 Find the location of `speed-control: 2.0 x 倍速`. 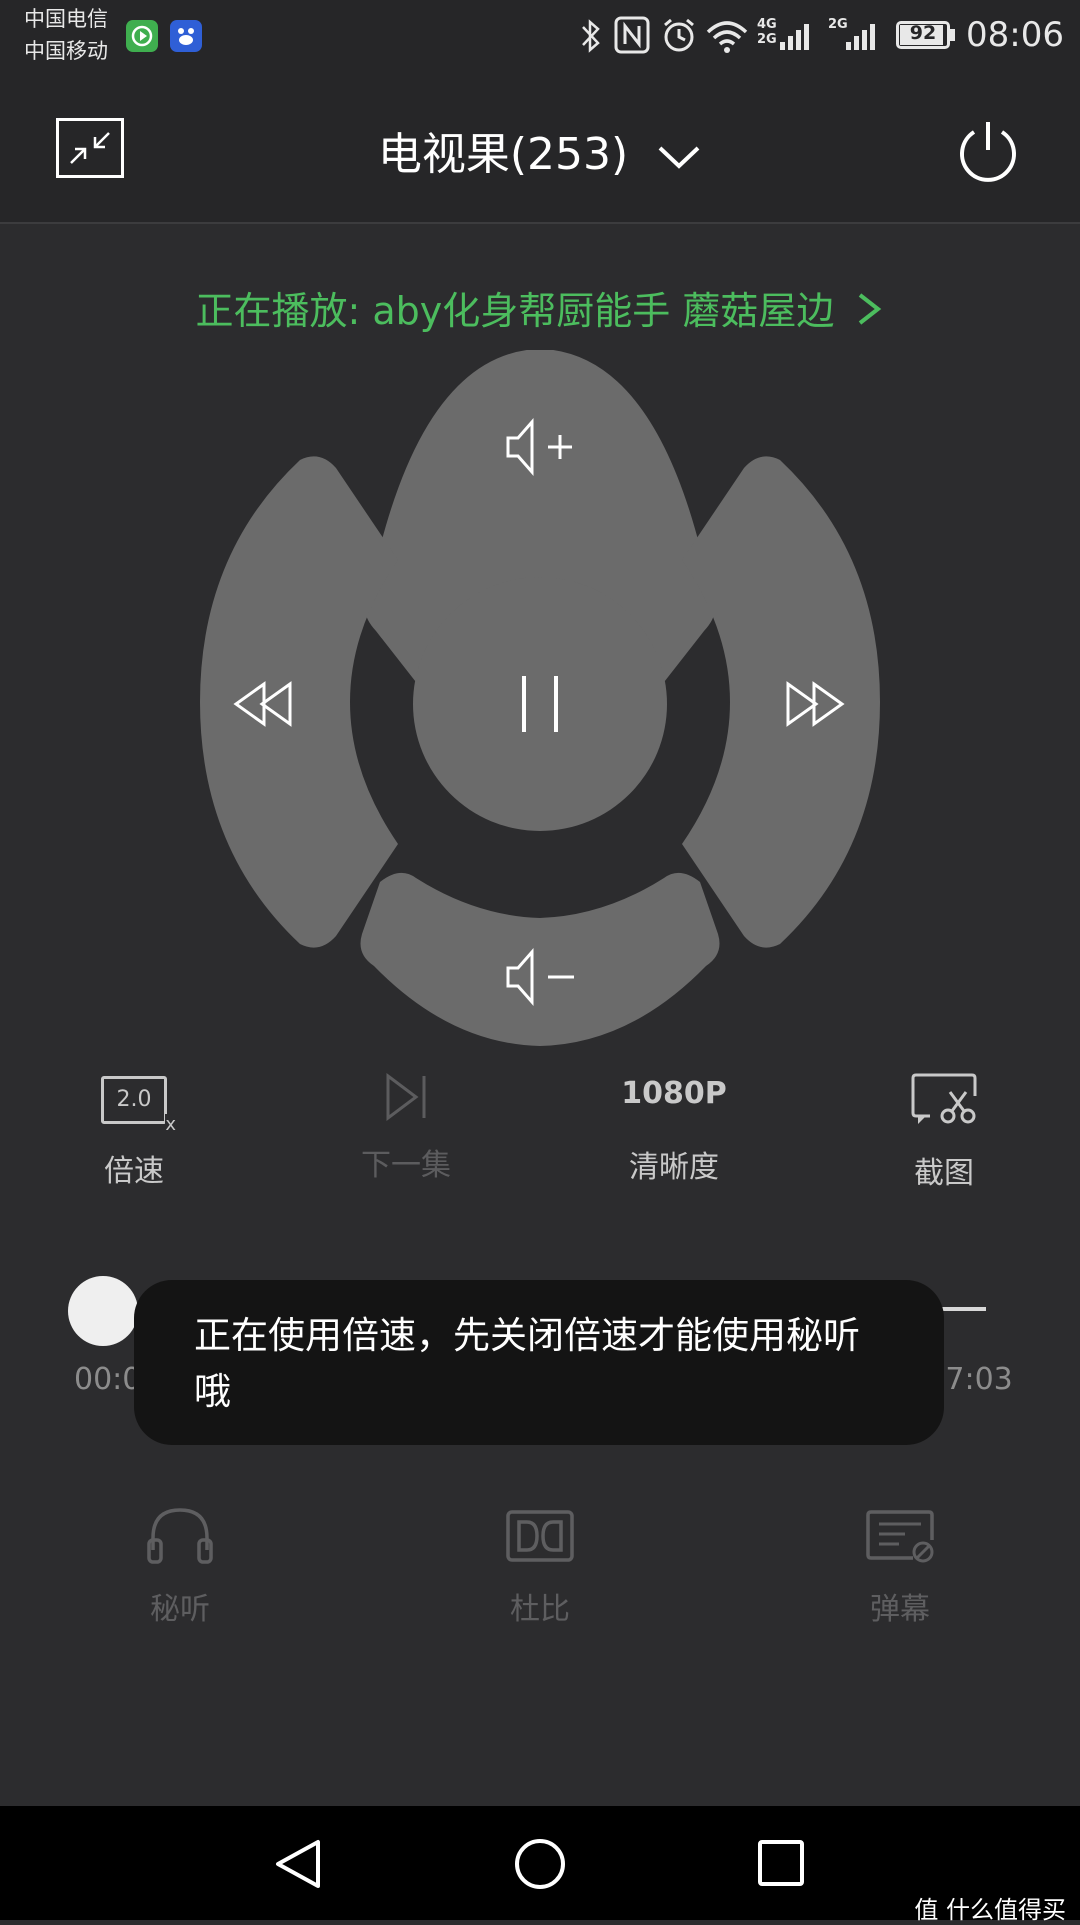

speed-control: 2.0 x 倍速 is located at coordinates (134, 1125).